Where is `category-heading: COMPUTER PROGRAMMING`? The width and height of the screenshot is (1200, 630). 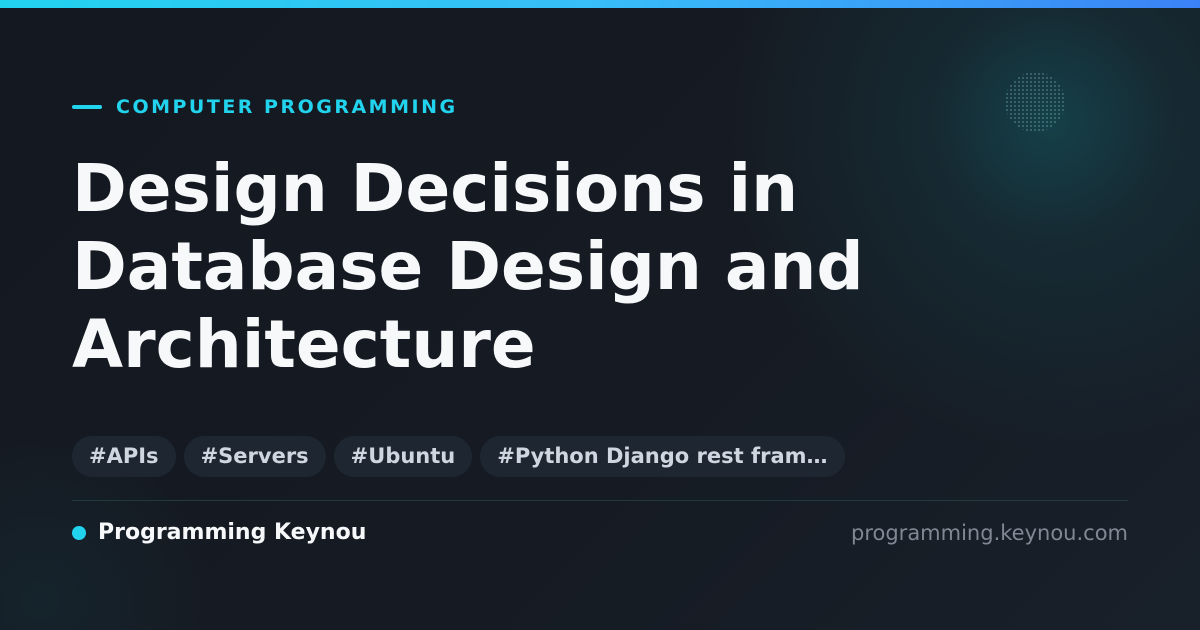 category-heading: COMPUTER PROGRAMMING is located at coordinates (265, 107).